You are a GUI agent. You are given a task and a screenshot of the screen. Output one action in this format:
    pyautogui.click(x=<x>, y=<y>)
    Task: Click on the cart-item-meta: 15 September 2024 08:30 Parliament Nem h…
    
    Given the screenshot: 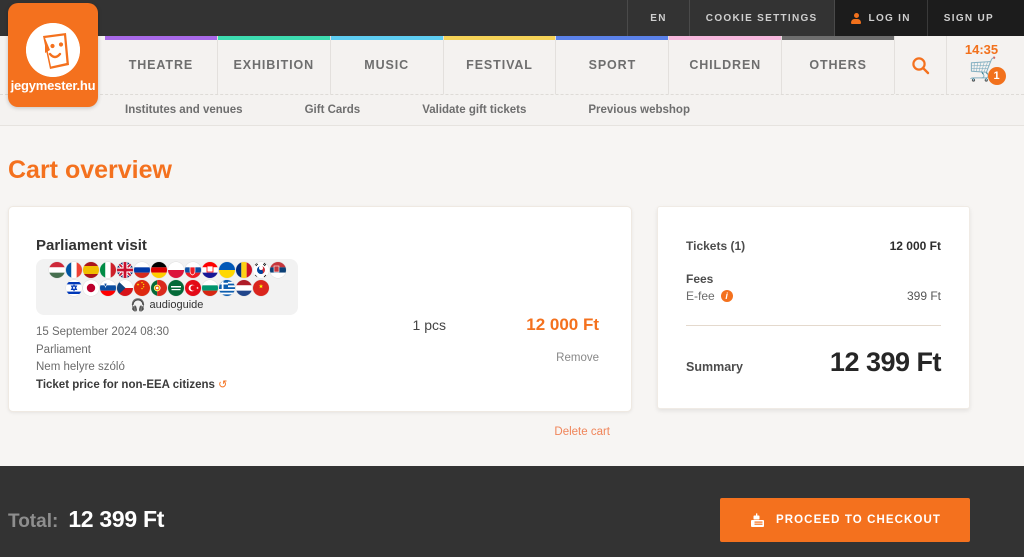 What is the action you would take?
    pyautogui.click(x=131, y=359)
    